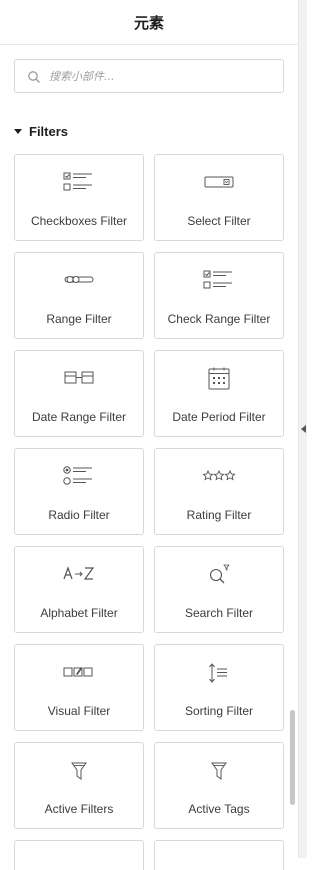 This screenshot has height=870, width=320. I want to click on widget-alphabet-filter: Alphabet Filter, so click(79, 589).